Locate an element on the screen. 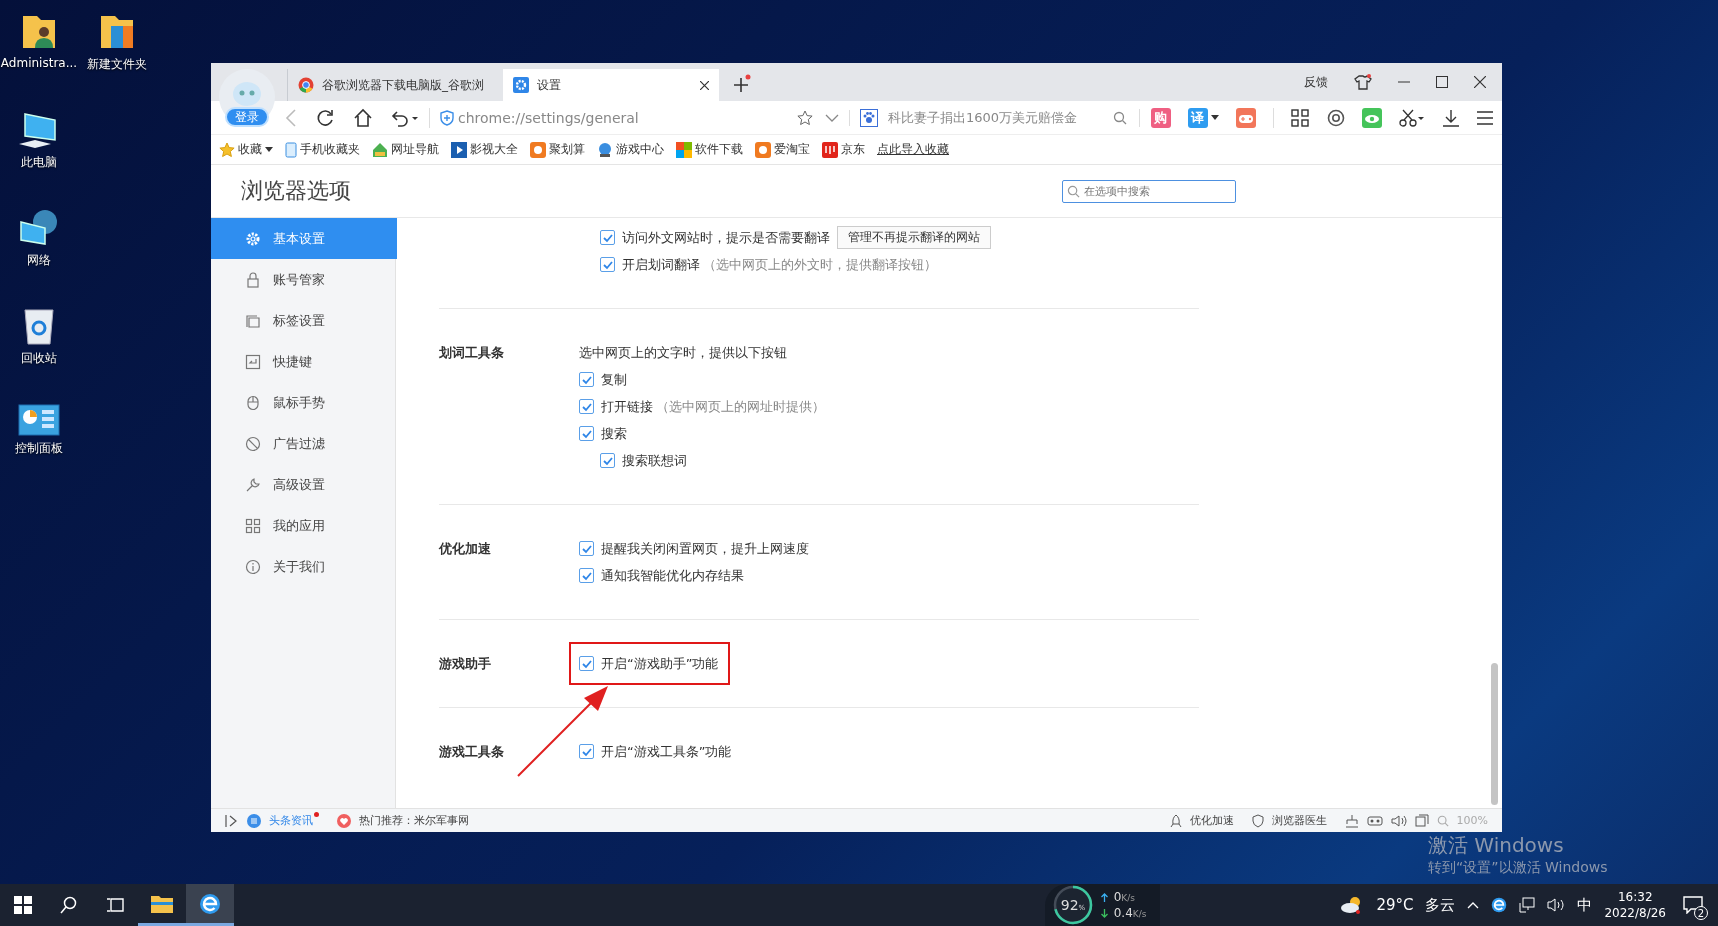 Image resolution: width=1718 pixels, height=926 pixels. scissors-icon is located at coordinates (1411, 117).